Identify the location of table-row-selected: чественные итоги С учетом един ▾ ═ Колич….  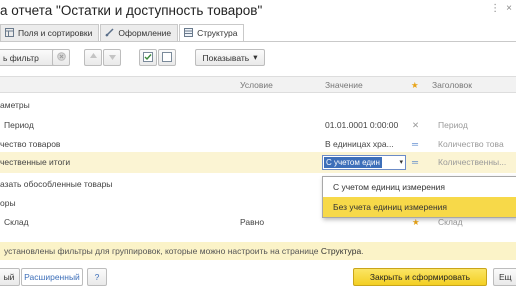
(258, 162).